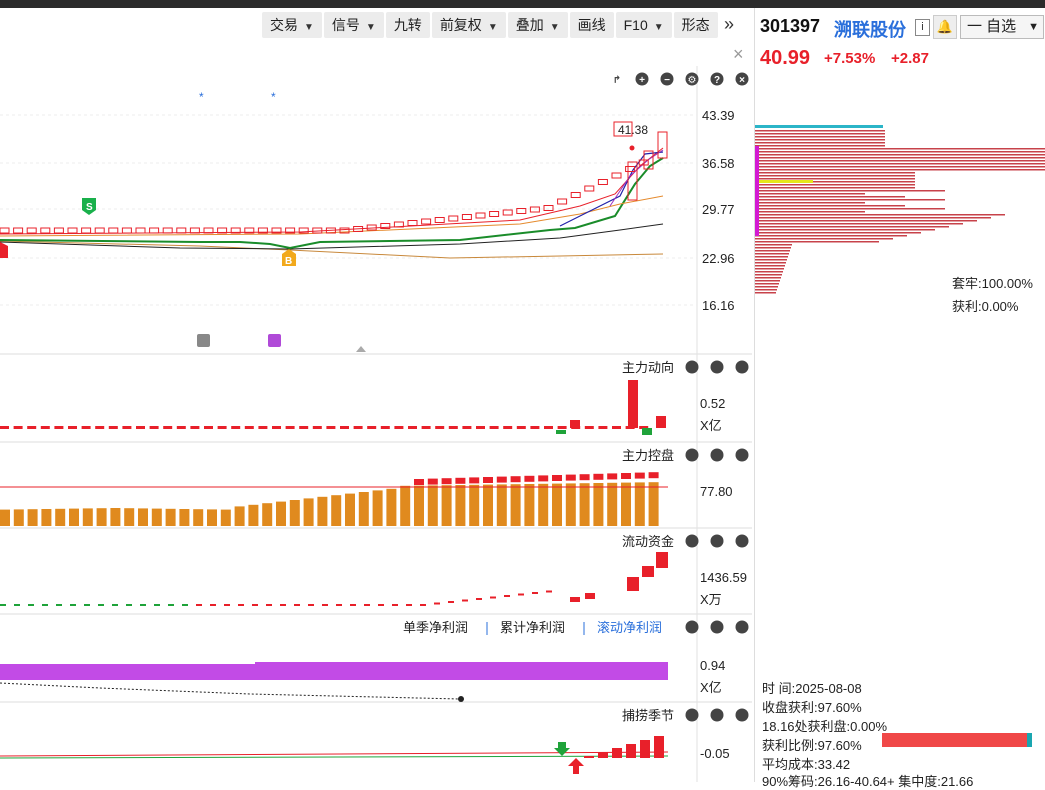  What do you see at coordinates (785, 58) in the screenshot?
I see `current-price: 40.99` at bounding box center [785, 58].